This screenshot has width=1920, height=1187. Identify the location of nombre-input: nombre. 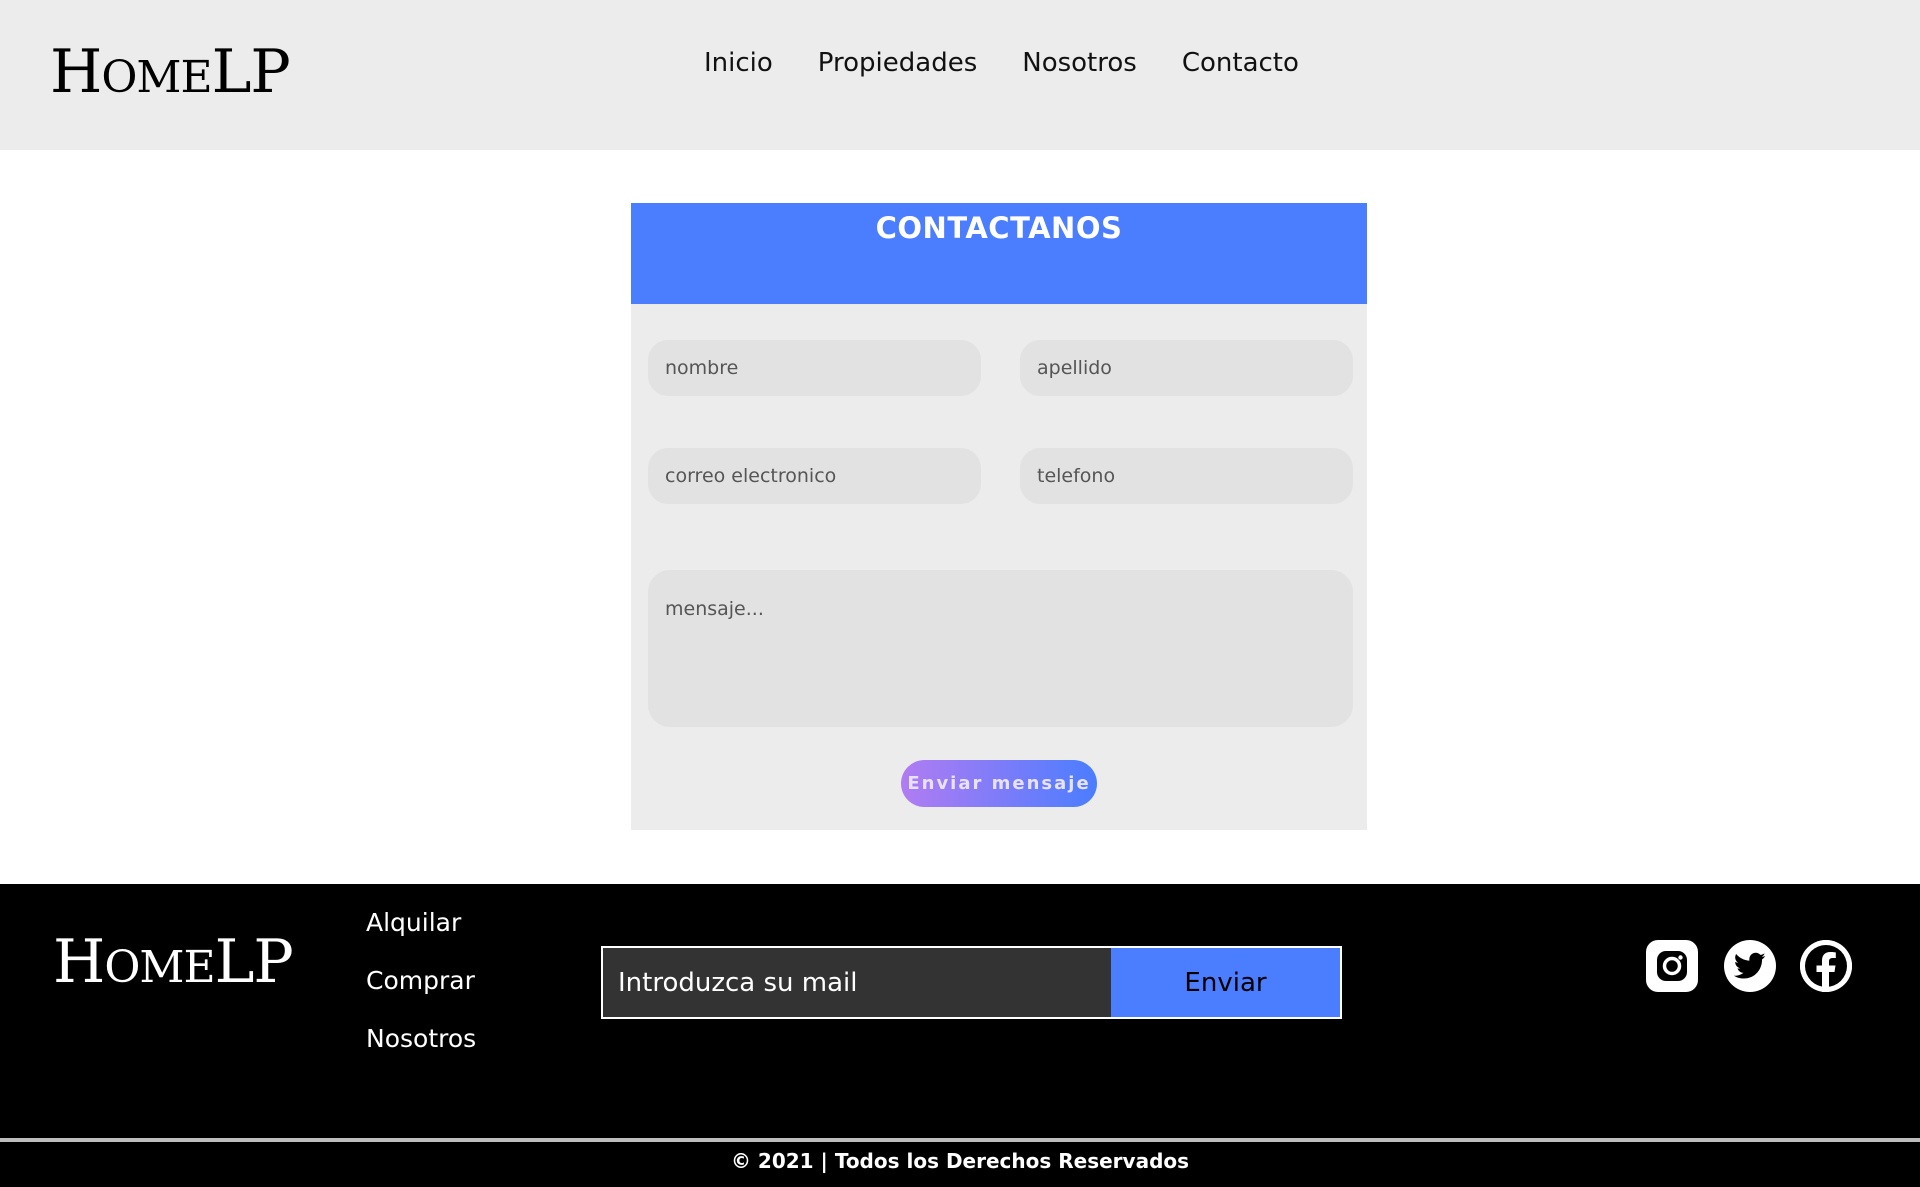
(814, 368).